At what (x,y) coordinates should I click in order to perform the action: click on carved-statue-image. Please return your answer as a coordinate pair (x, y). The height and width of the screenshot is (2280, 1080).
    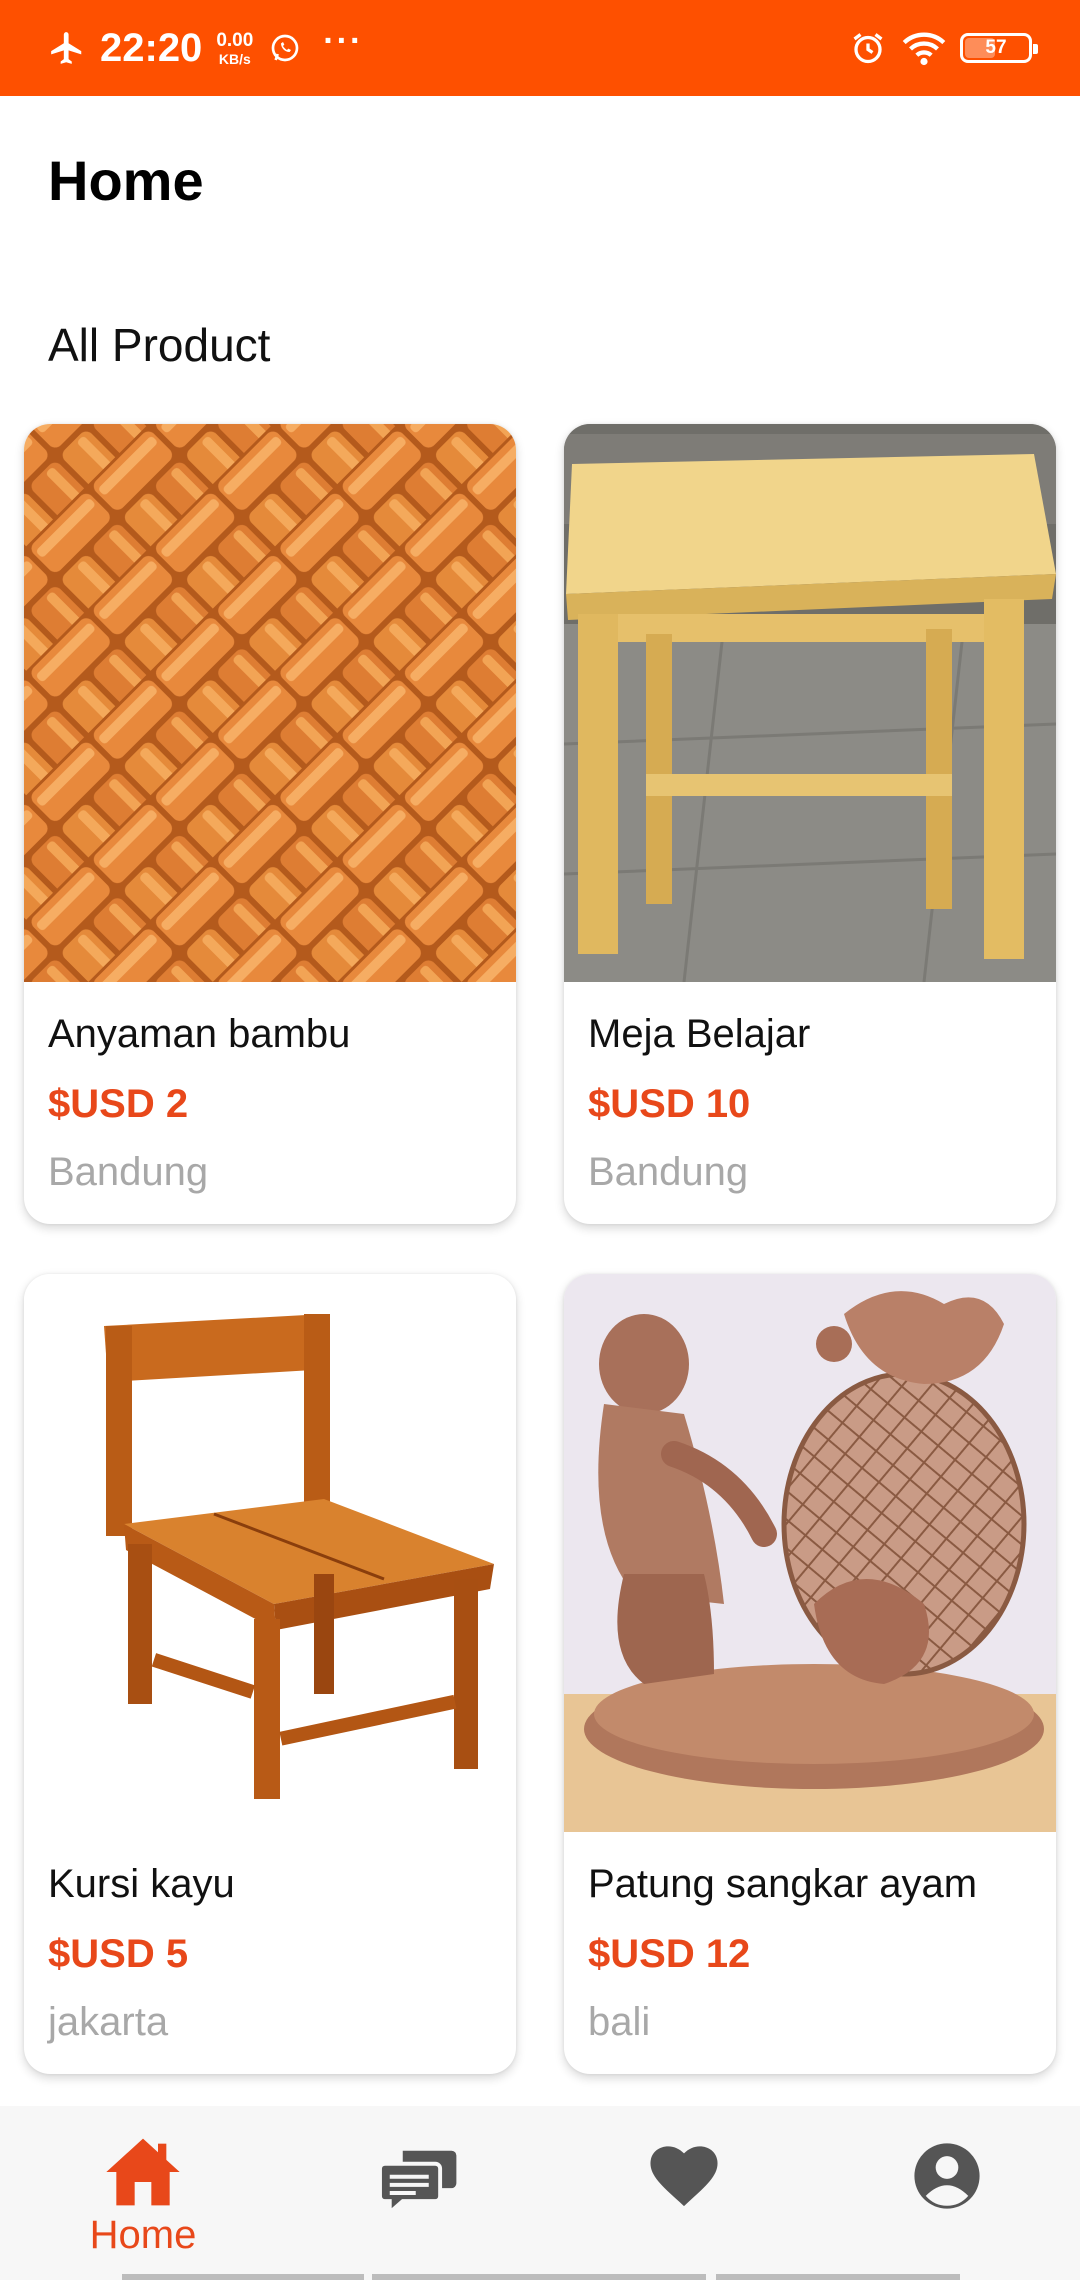
    Looking at the image, I should click on (810, 1553).